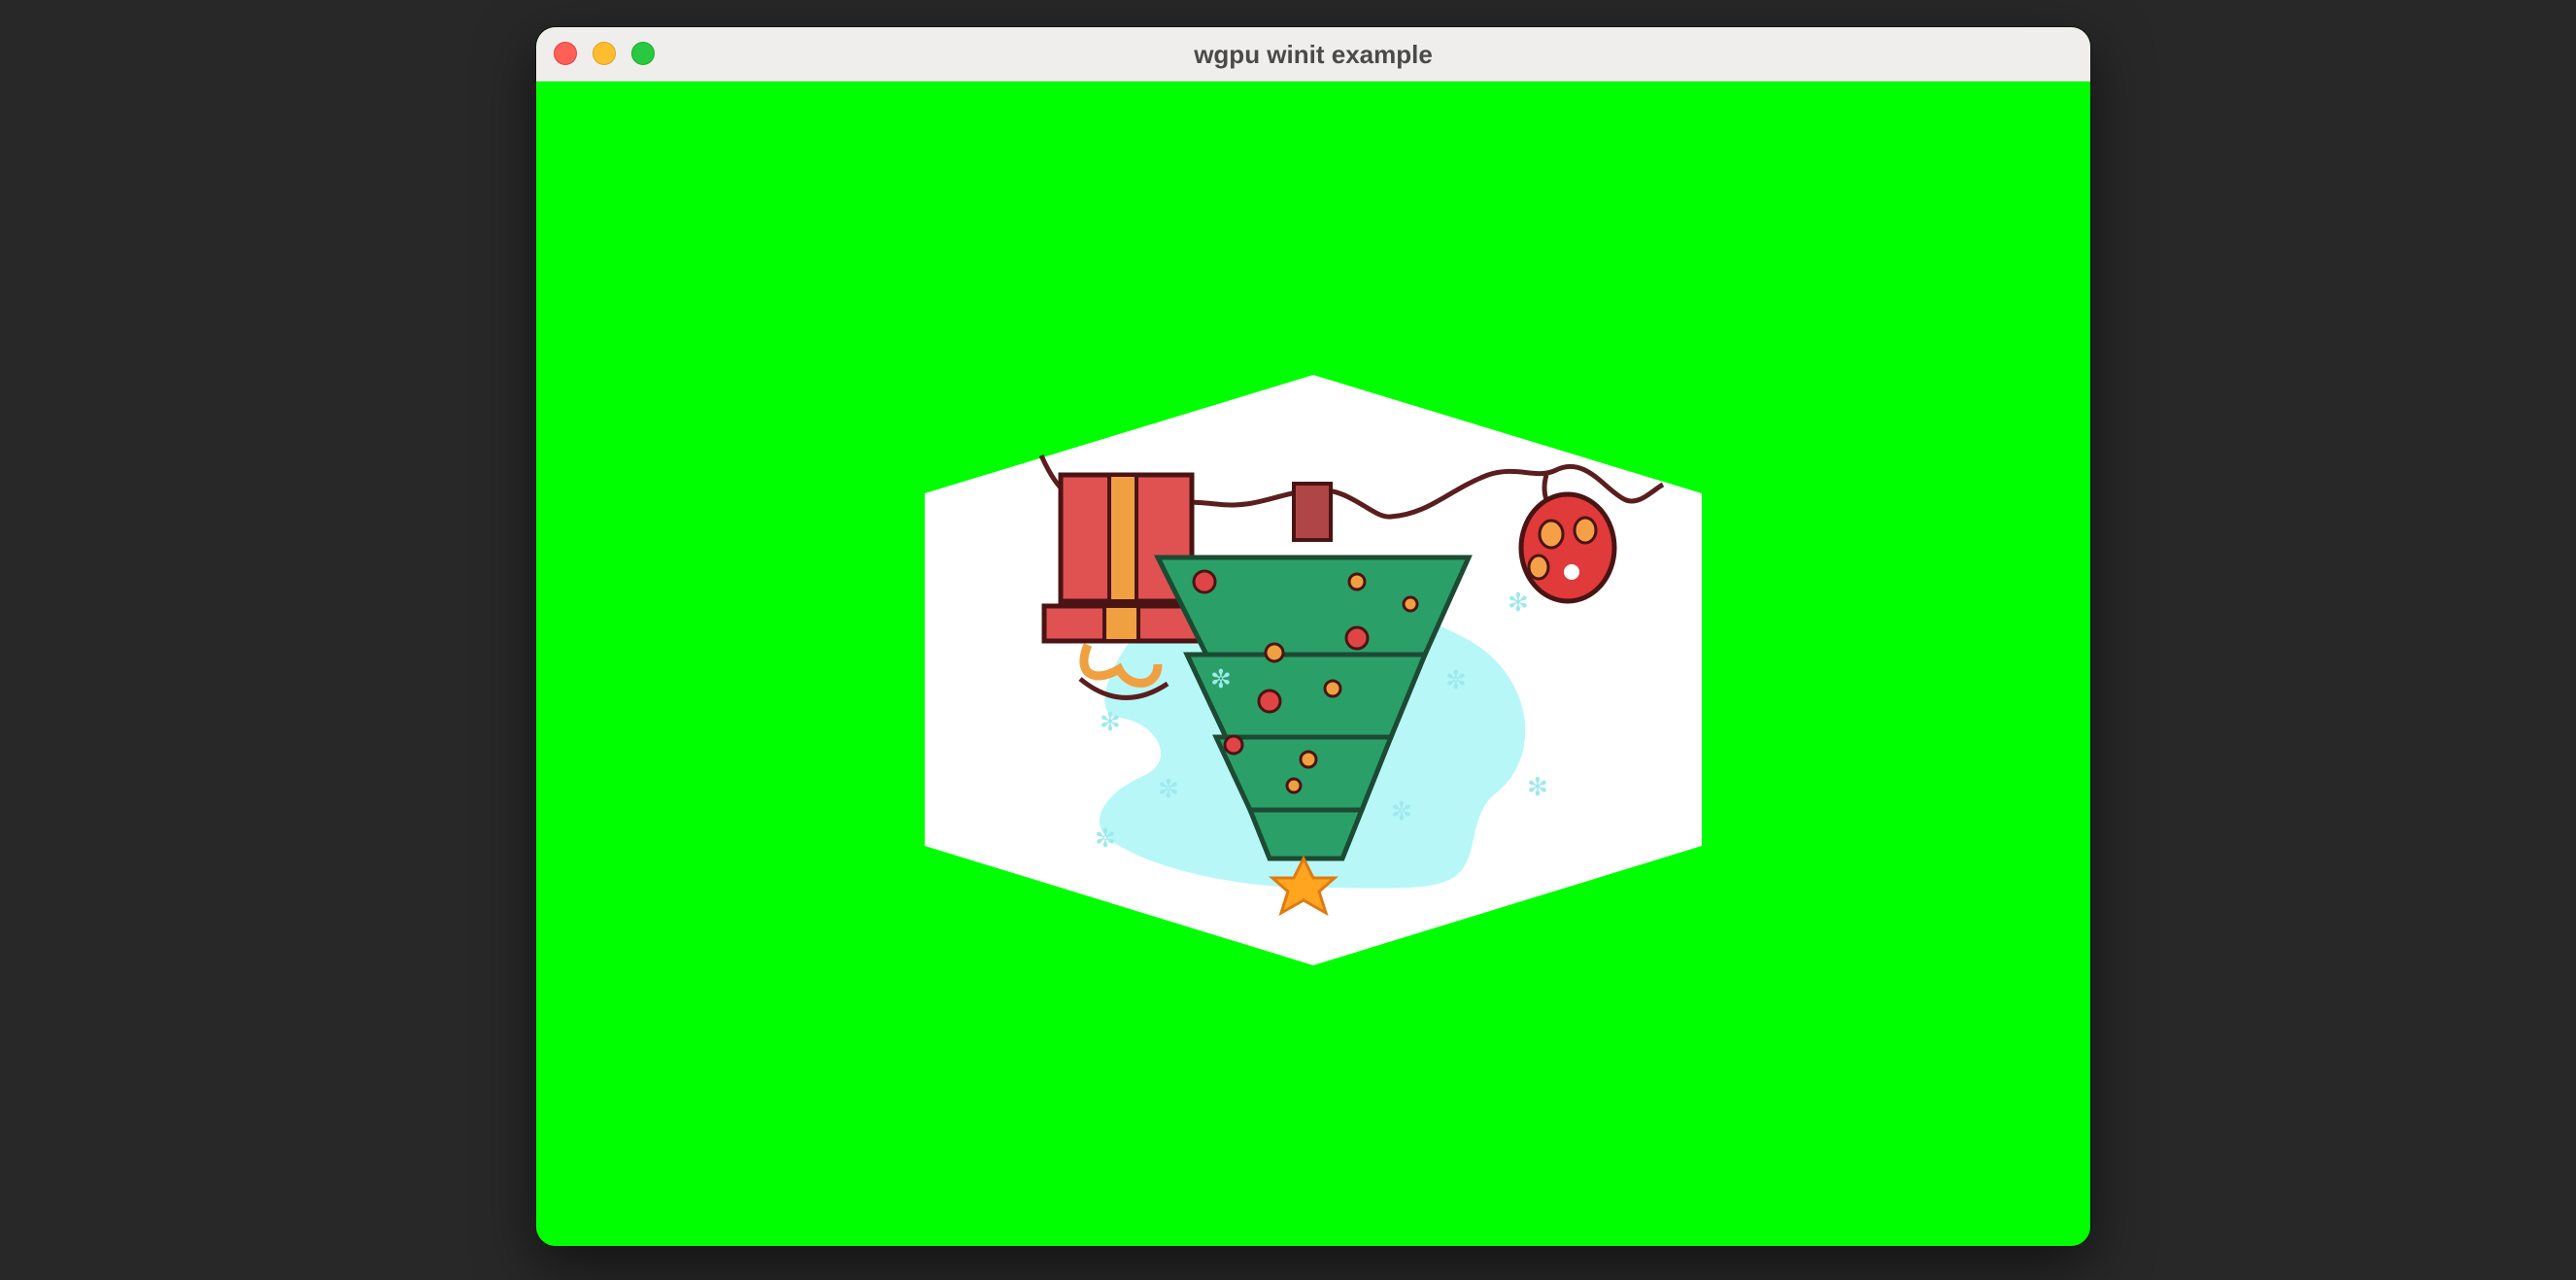 The width and height of the screenshot is (2576, 1280). What do you see at coordinates (1567, 547) in the screenshot?
I see `red-bauble` at bounding box center [1567, 547].